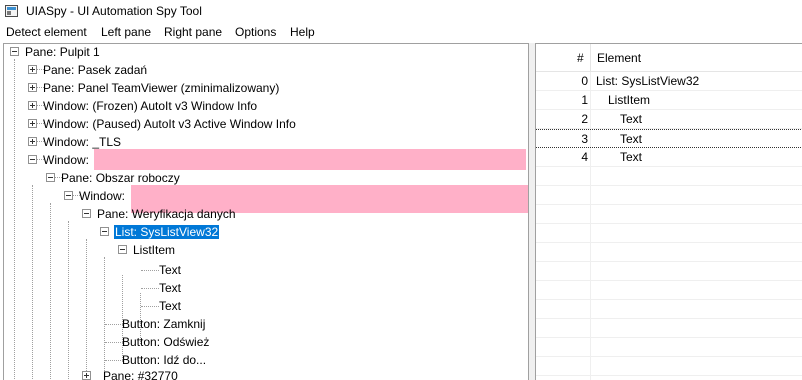  What do you see at coordinates (255, 32) in the screenshot?
I see `menu-options: Options` at bounding box center [255, 32].